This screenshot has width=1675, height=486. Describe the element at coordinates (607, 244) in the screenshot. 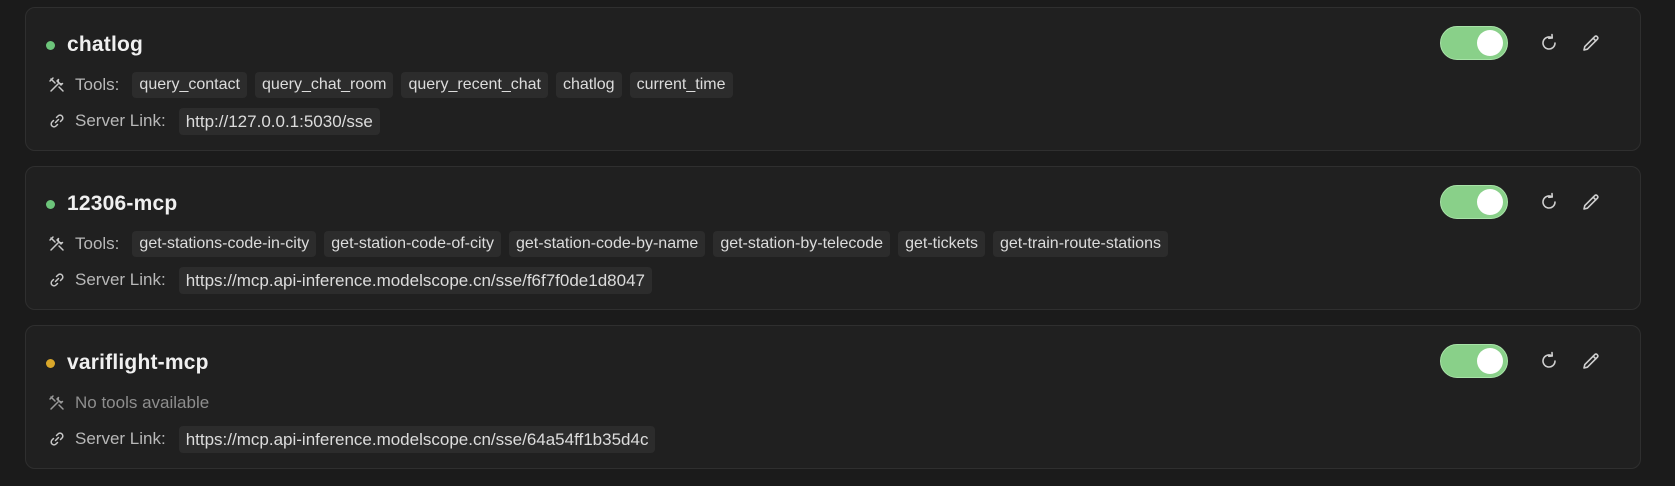

I see `tool-tag: get-station-code-by-name` at that location.